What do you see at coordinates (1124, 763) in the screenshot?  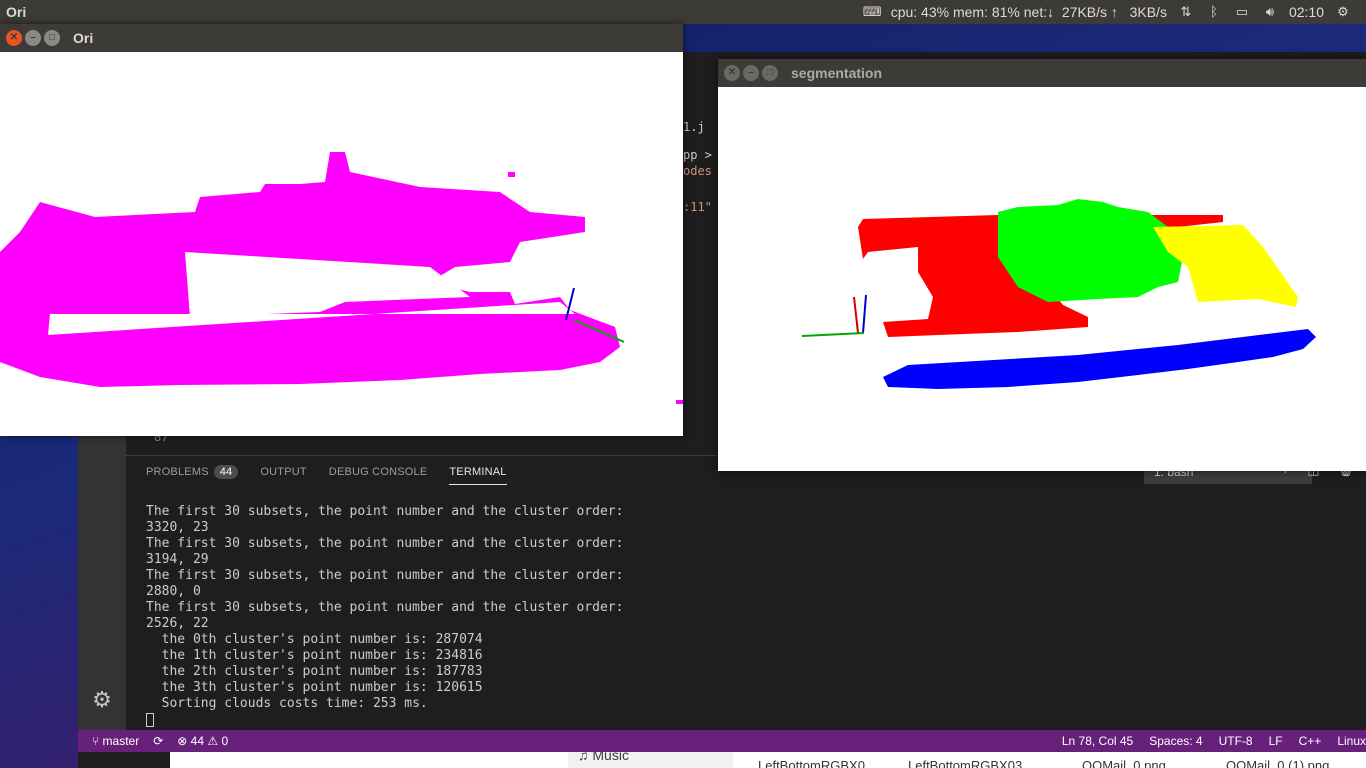 I see `file-item: QQMail_0.png` at bounding box center [1124, 763].